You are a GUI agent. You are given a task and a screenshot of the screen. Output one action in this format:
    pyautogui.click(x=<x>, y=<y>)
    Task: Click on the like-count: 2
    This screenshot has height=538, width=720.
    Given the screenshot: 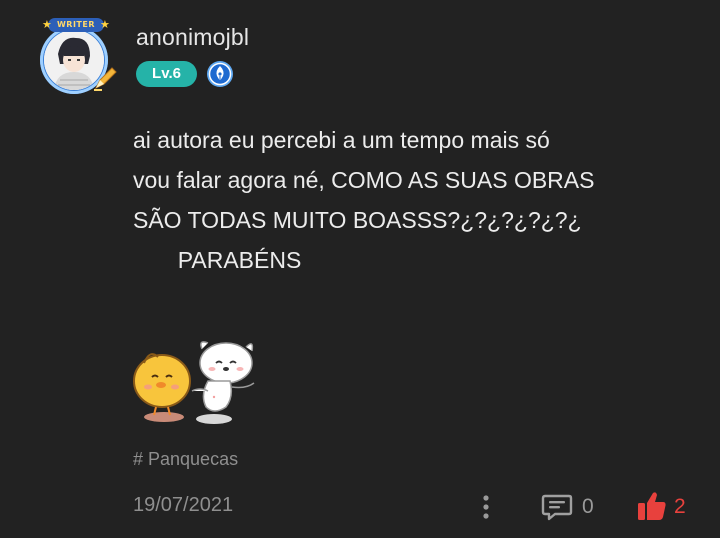 What is the action you would take?
    pyautogui.click(x=680, y=506)
    